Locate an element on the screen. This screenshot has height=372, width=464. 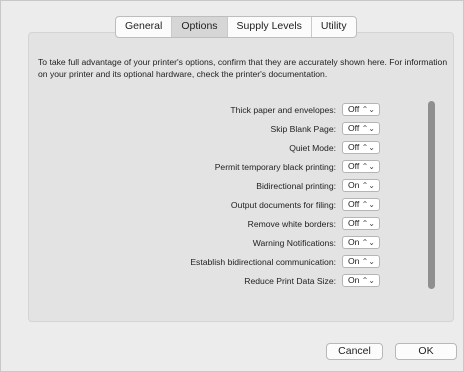
tab-bar: General Options Supply Levels Utility is located at coordinates (236, 27).